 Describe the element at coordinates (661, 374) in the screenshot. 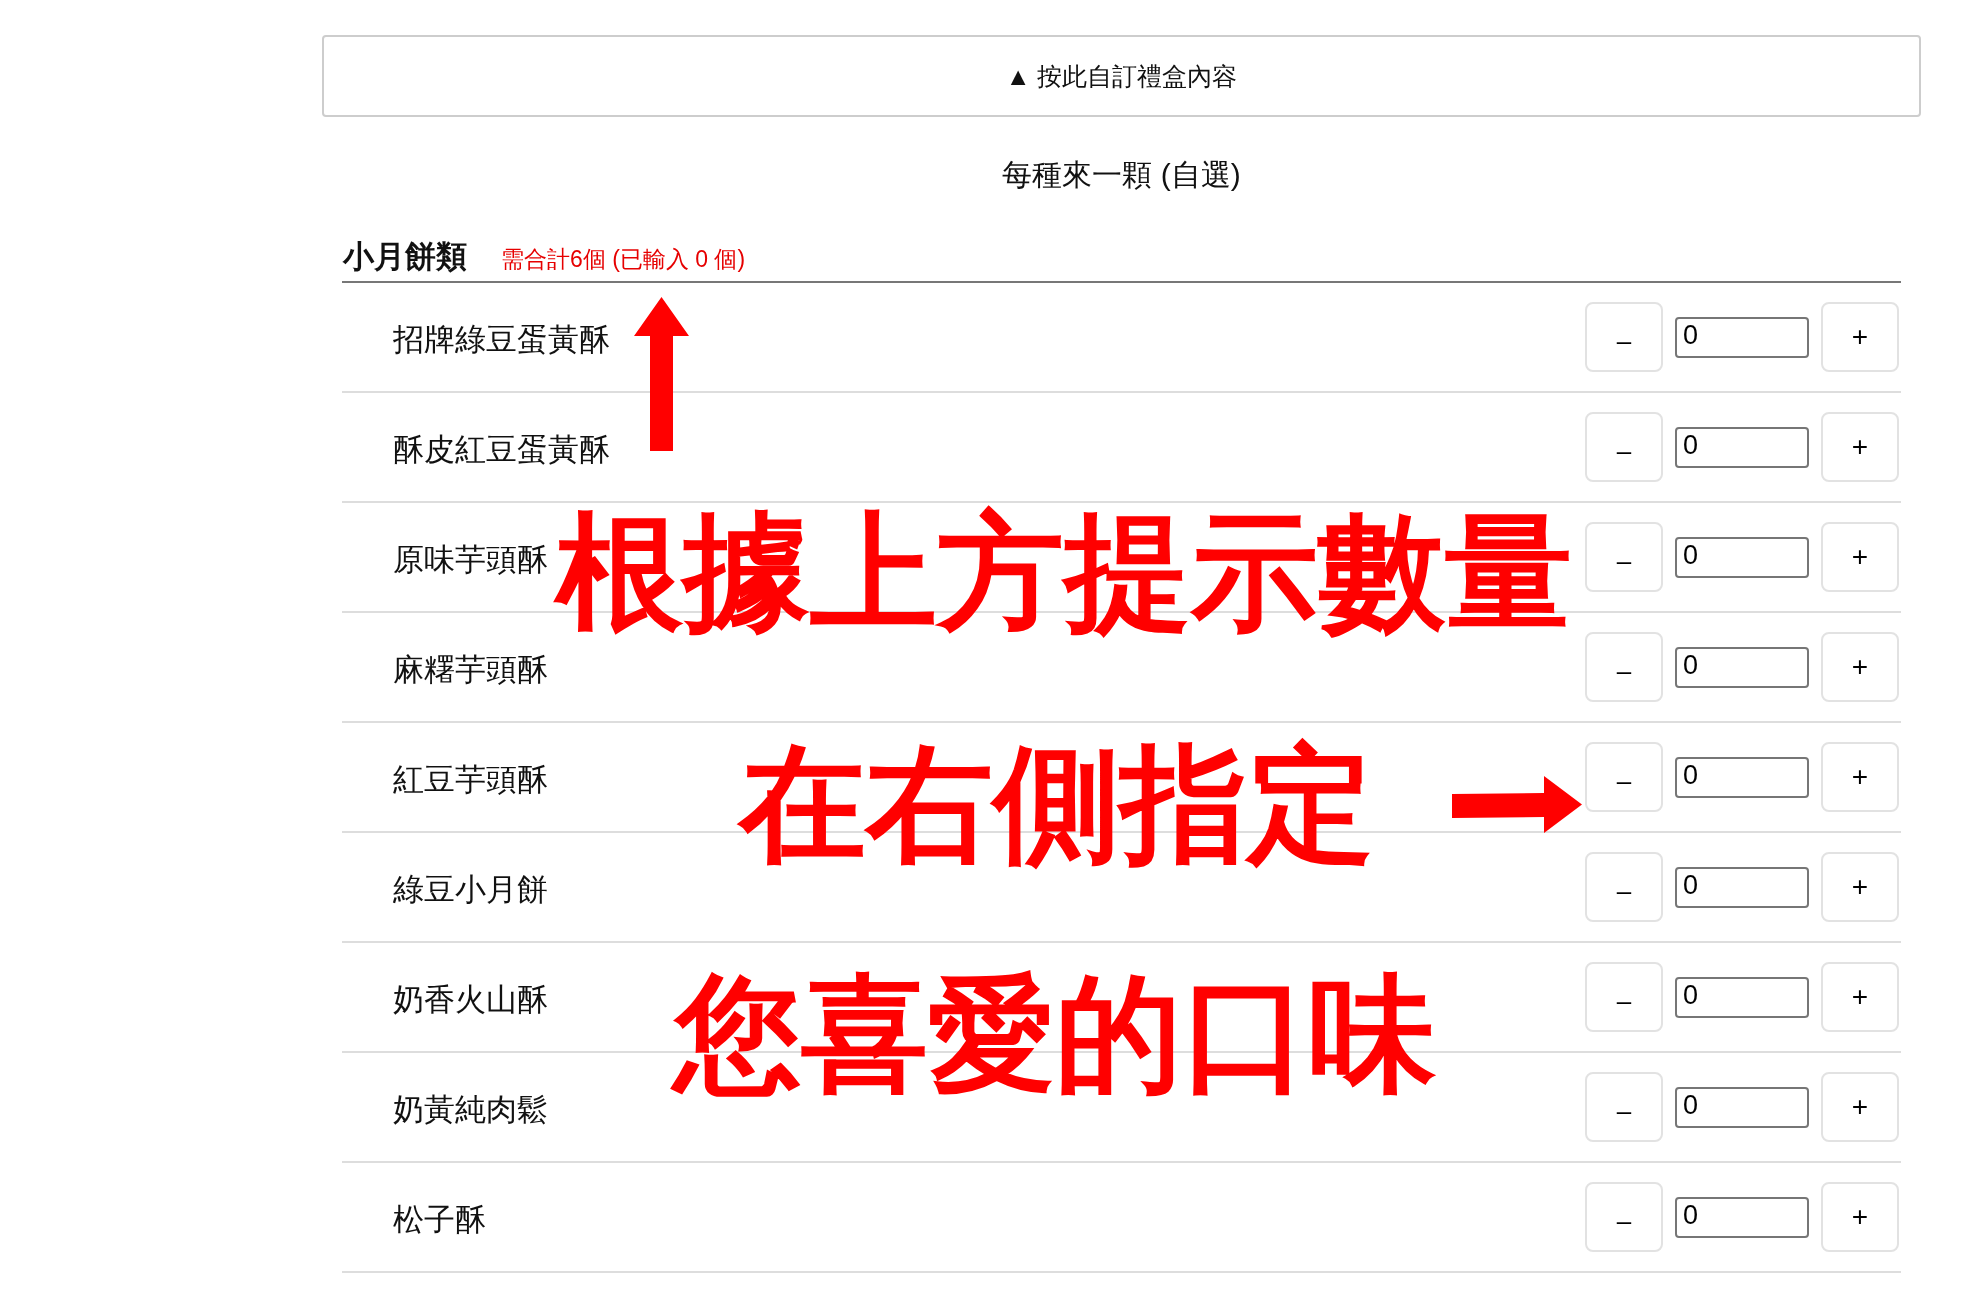

I see `up-arrow-icon` at that location.